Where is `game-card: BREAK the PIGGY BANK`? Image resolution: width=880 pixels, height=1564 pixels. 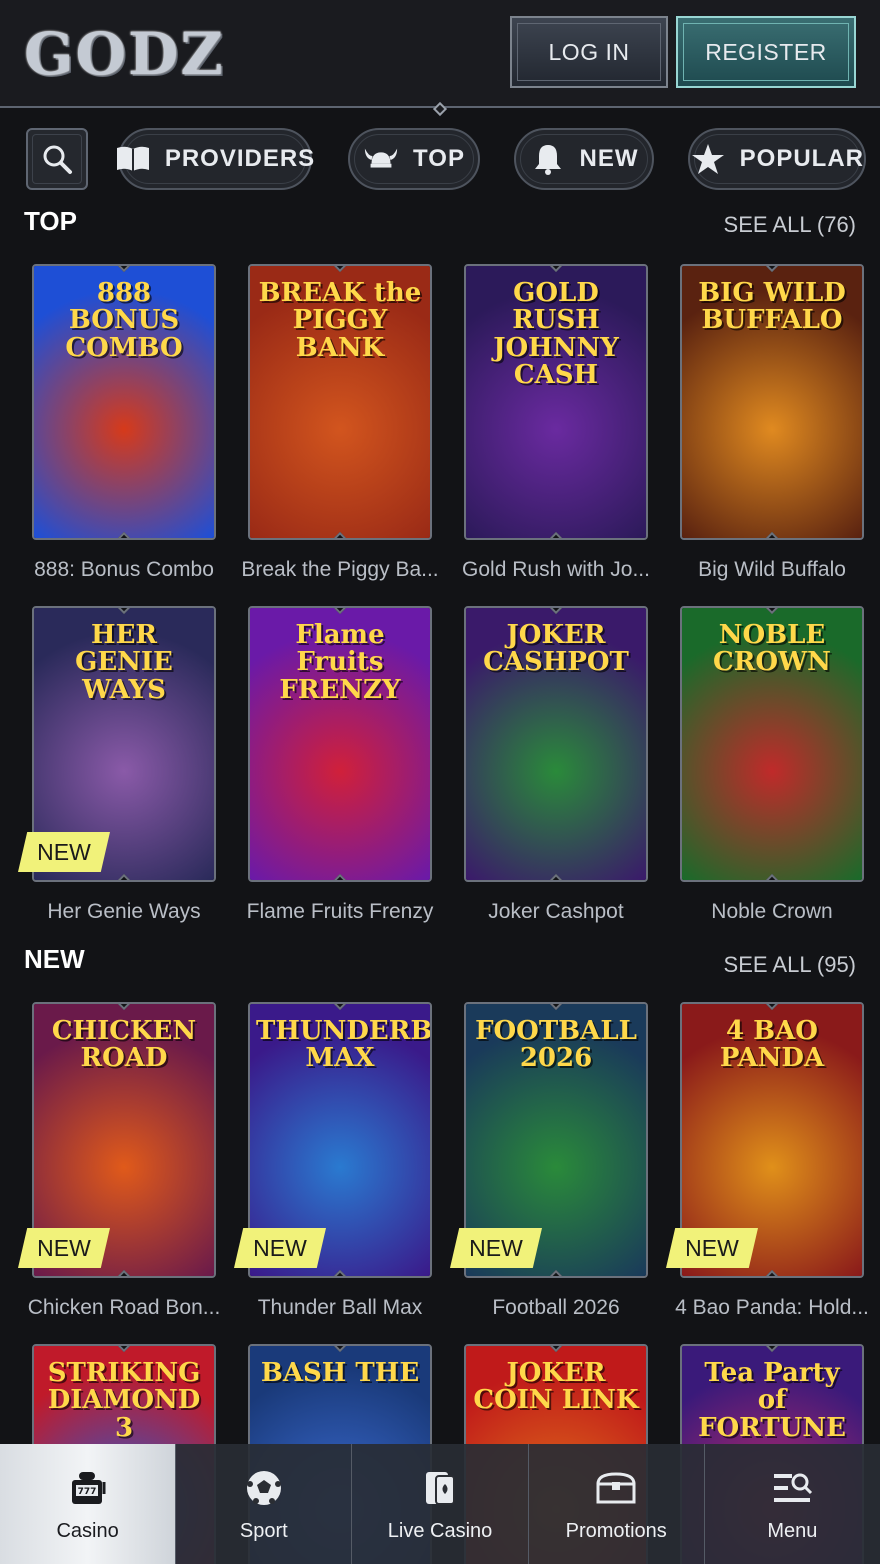
game-card: BREAK the PIGGY BANK is located at coordinates (340, 402).